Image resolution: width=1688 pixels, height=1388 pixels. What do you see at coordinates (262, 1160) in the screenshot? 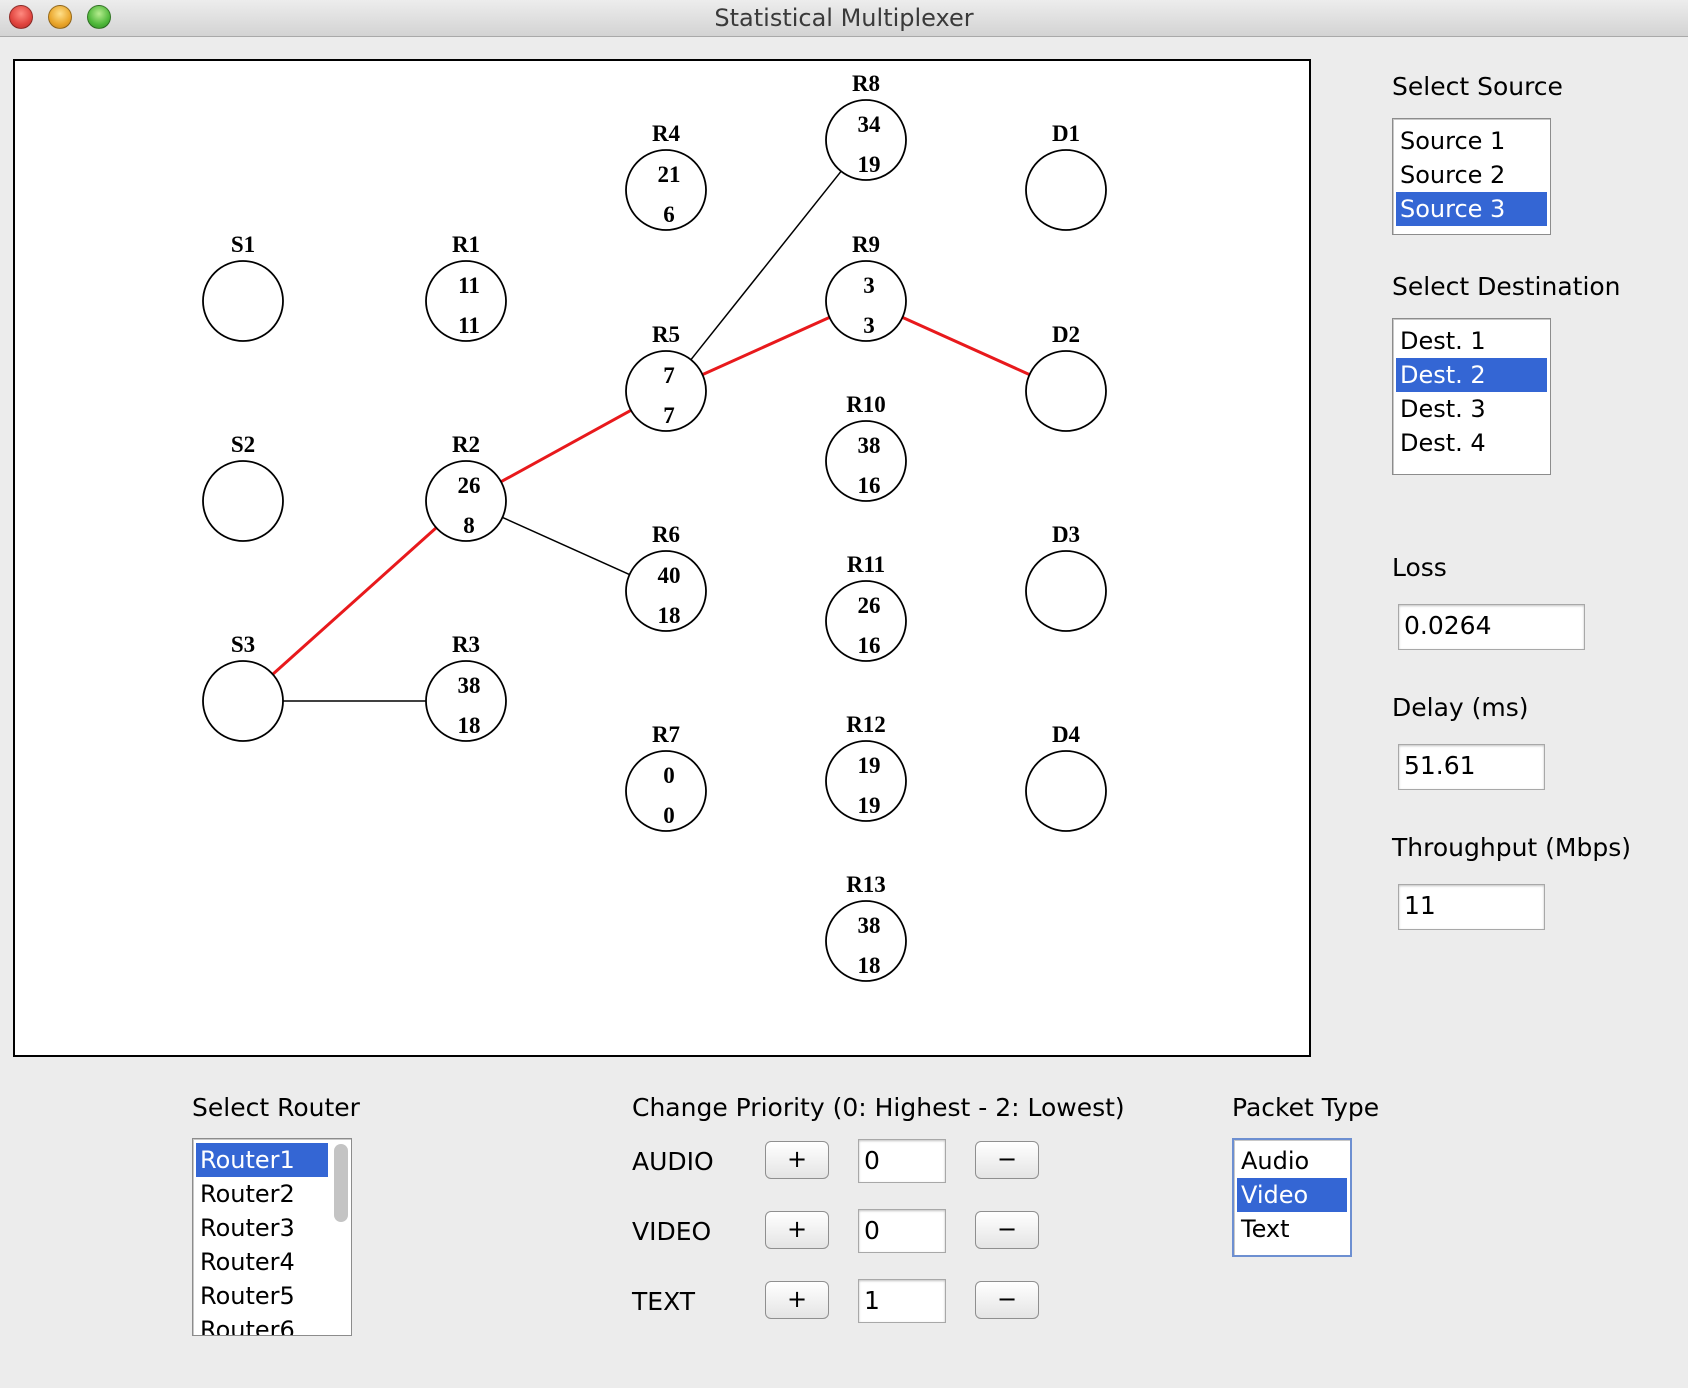
I see `router-list-item-1: Router1` at bounding box center [262, 1160].